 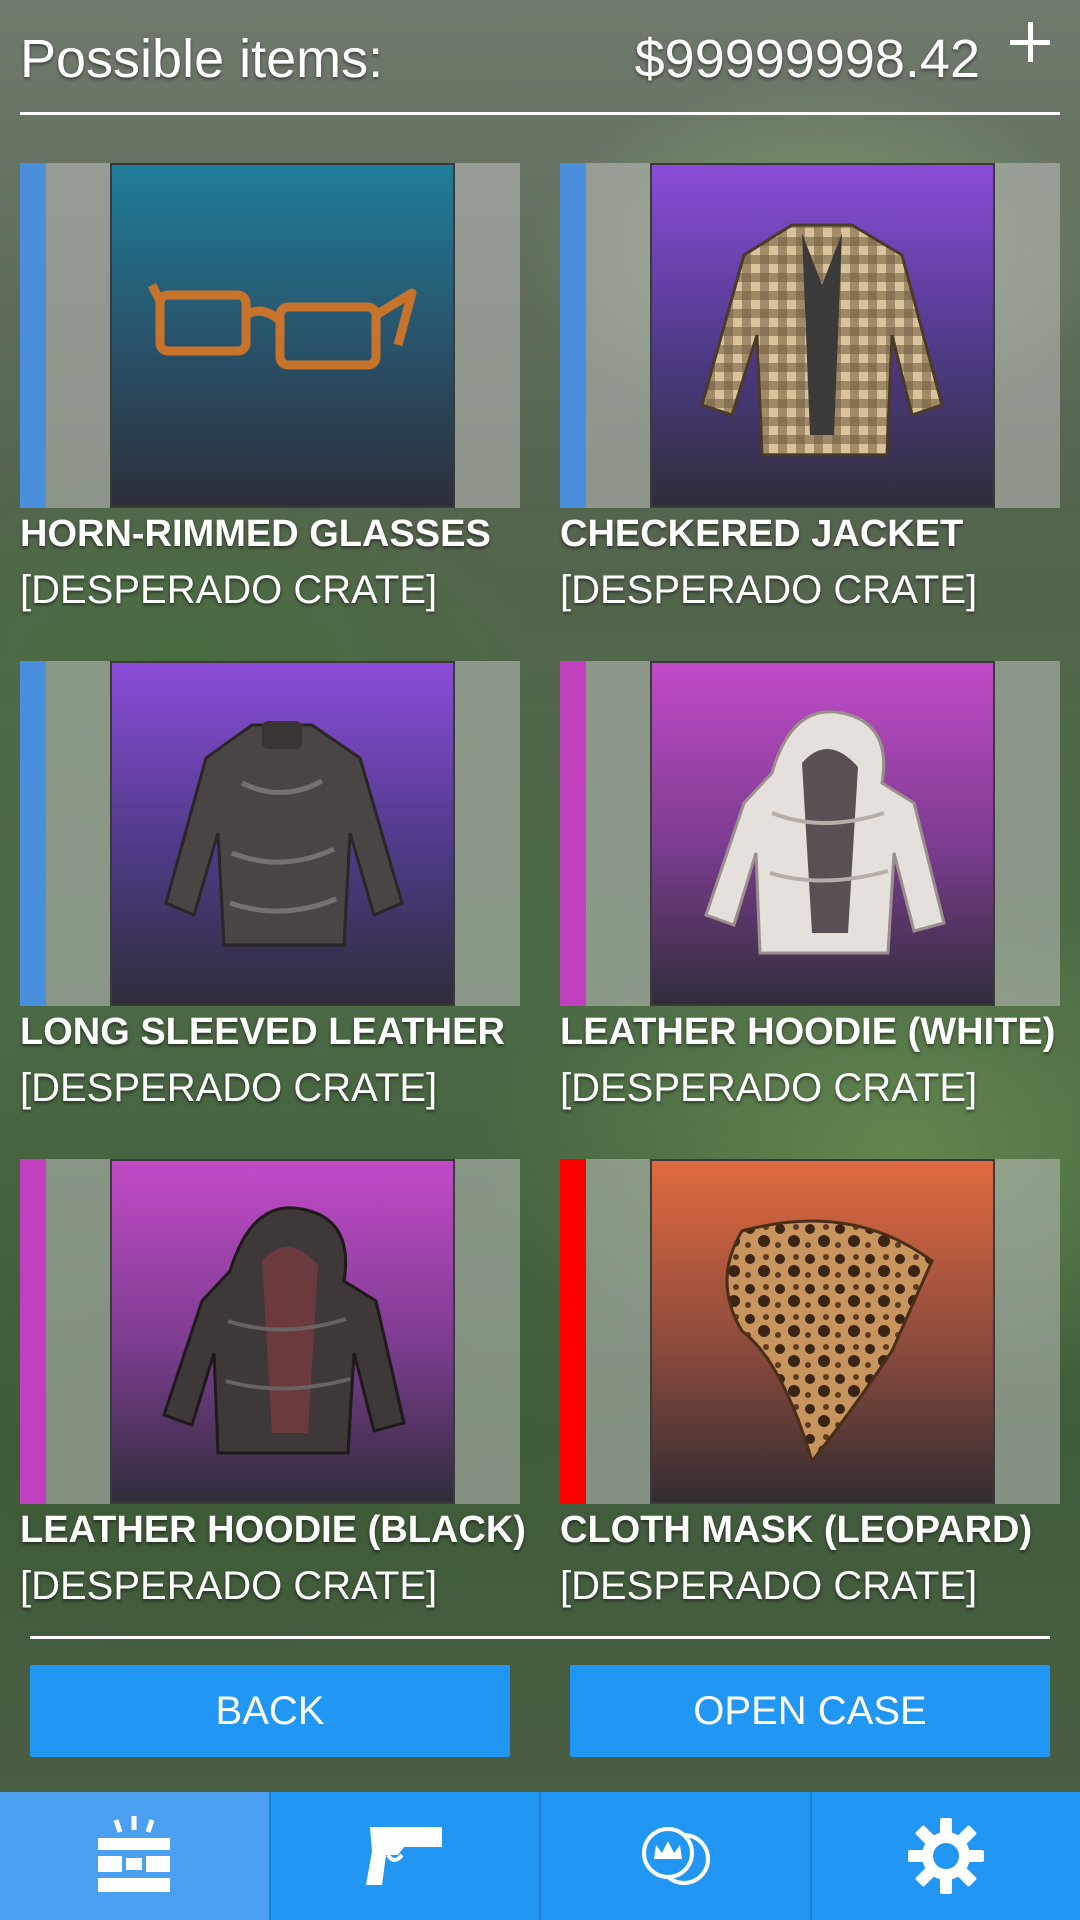 What do you see at coordinates (540, 57) in the screenshot?
I see `header: Possible items: $99999998.42` at bounding box center [540, 57].